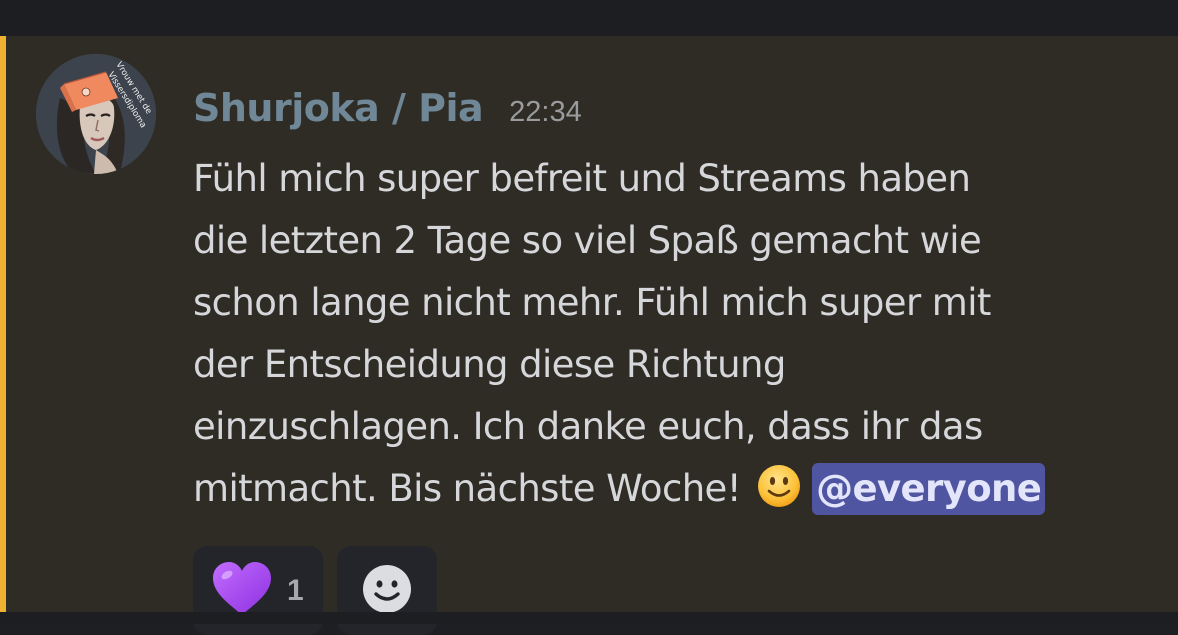  Describe the element at coordinates (3, 324) in the screenshot. I see `mention-highlight-bar` at that location.